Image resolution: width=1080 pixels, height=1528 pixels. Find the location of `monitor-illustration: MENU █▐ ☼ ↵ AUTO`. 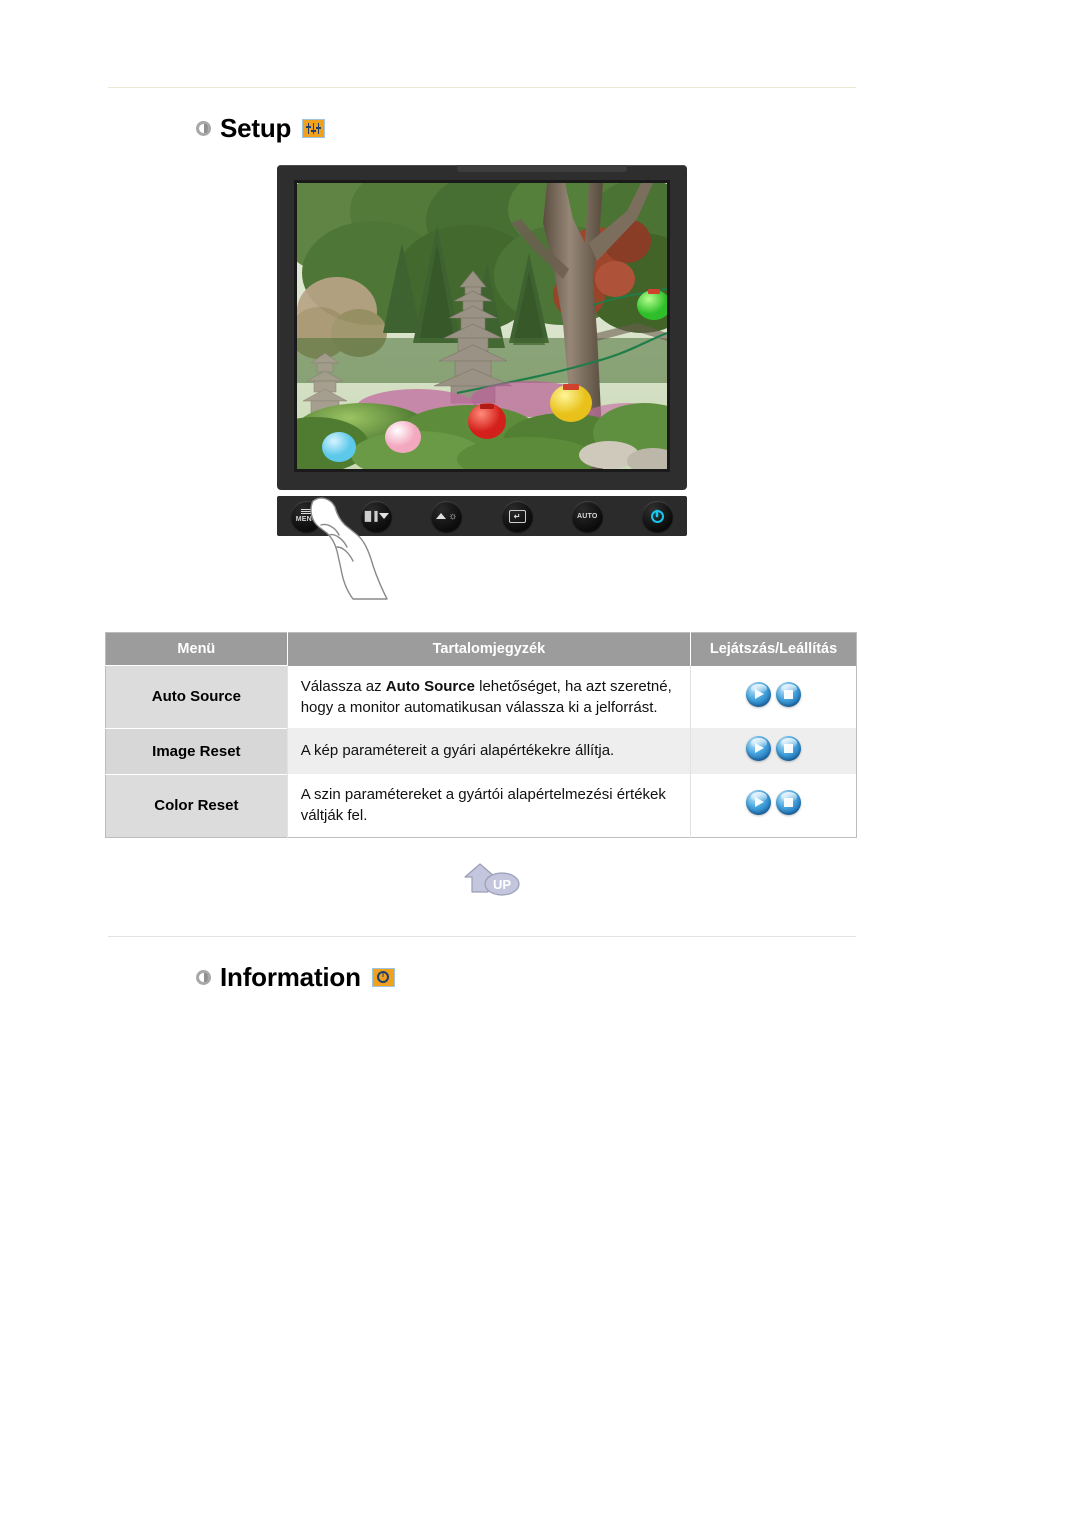

monitor-illustration: MENU █▐ ☼ ↵ AUTO is located at coordinates (482, 382).